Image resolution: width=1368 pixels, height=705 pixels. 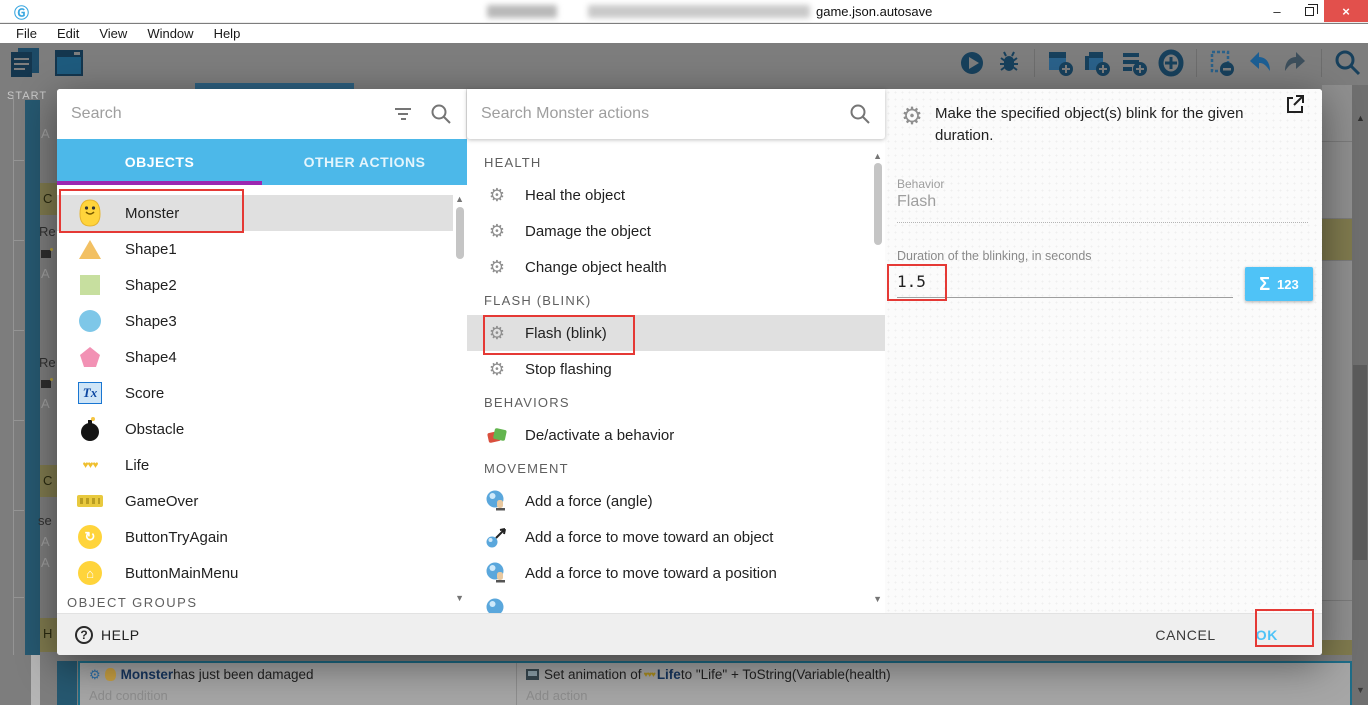 What do you see at coordinates (1065, 282) in the screenshot?
I see `duration-input` at bounding box center [1065, 282].